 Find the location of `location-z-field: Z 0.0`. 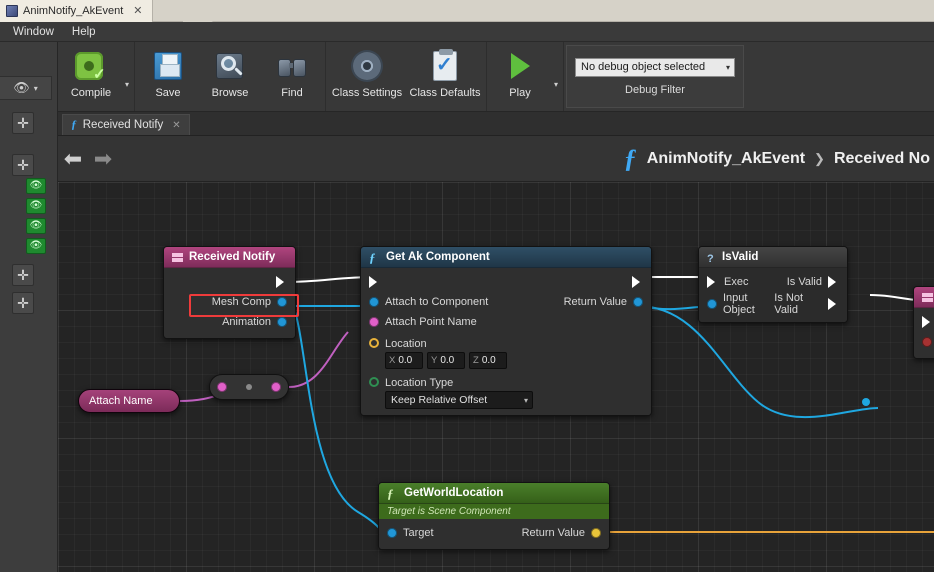

location-z-field: Z 0.0 is located at coordinates (488, 360).